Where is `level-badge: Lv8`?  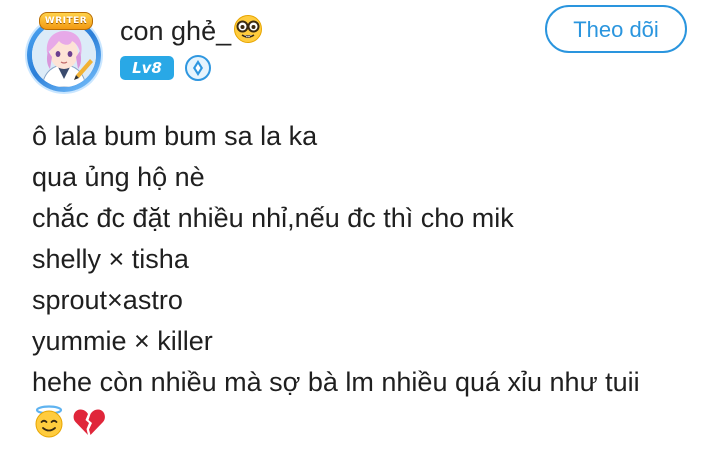 level-badge: Lv8 is located at coordinates (147, 68).